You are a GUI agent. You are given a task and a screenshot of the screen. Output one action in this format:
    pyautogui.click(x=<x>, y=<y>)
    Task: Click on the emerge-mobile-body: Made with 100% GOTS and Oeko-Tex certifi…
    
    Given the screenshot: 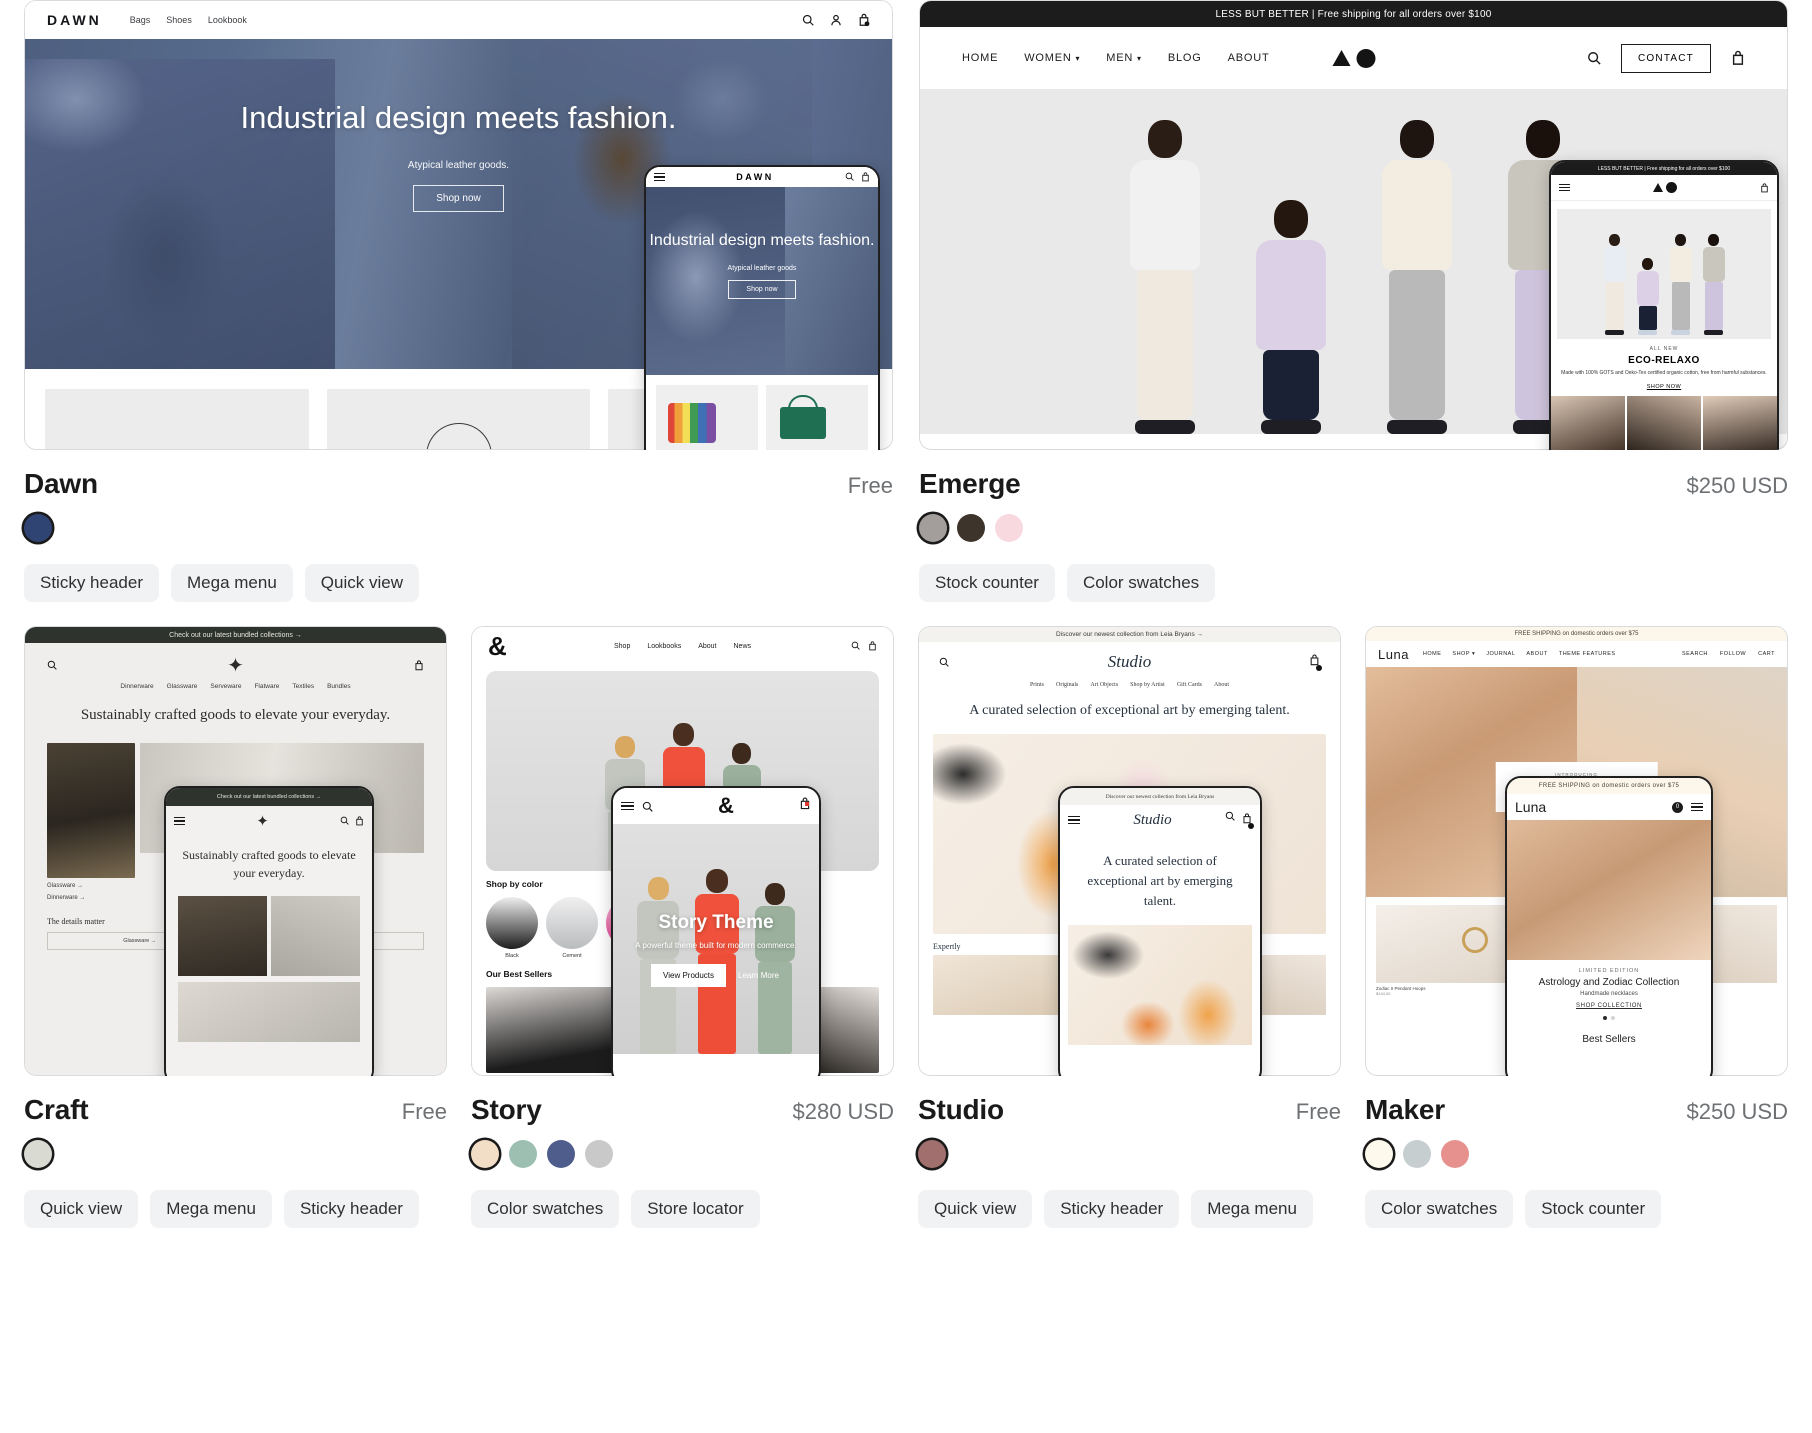 What is the action you would take?
    pyautogui.click(x=1664, y=373)
    